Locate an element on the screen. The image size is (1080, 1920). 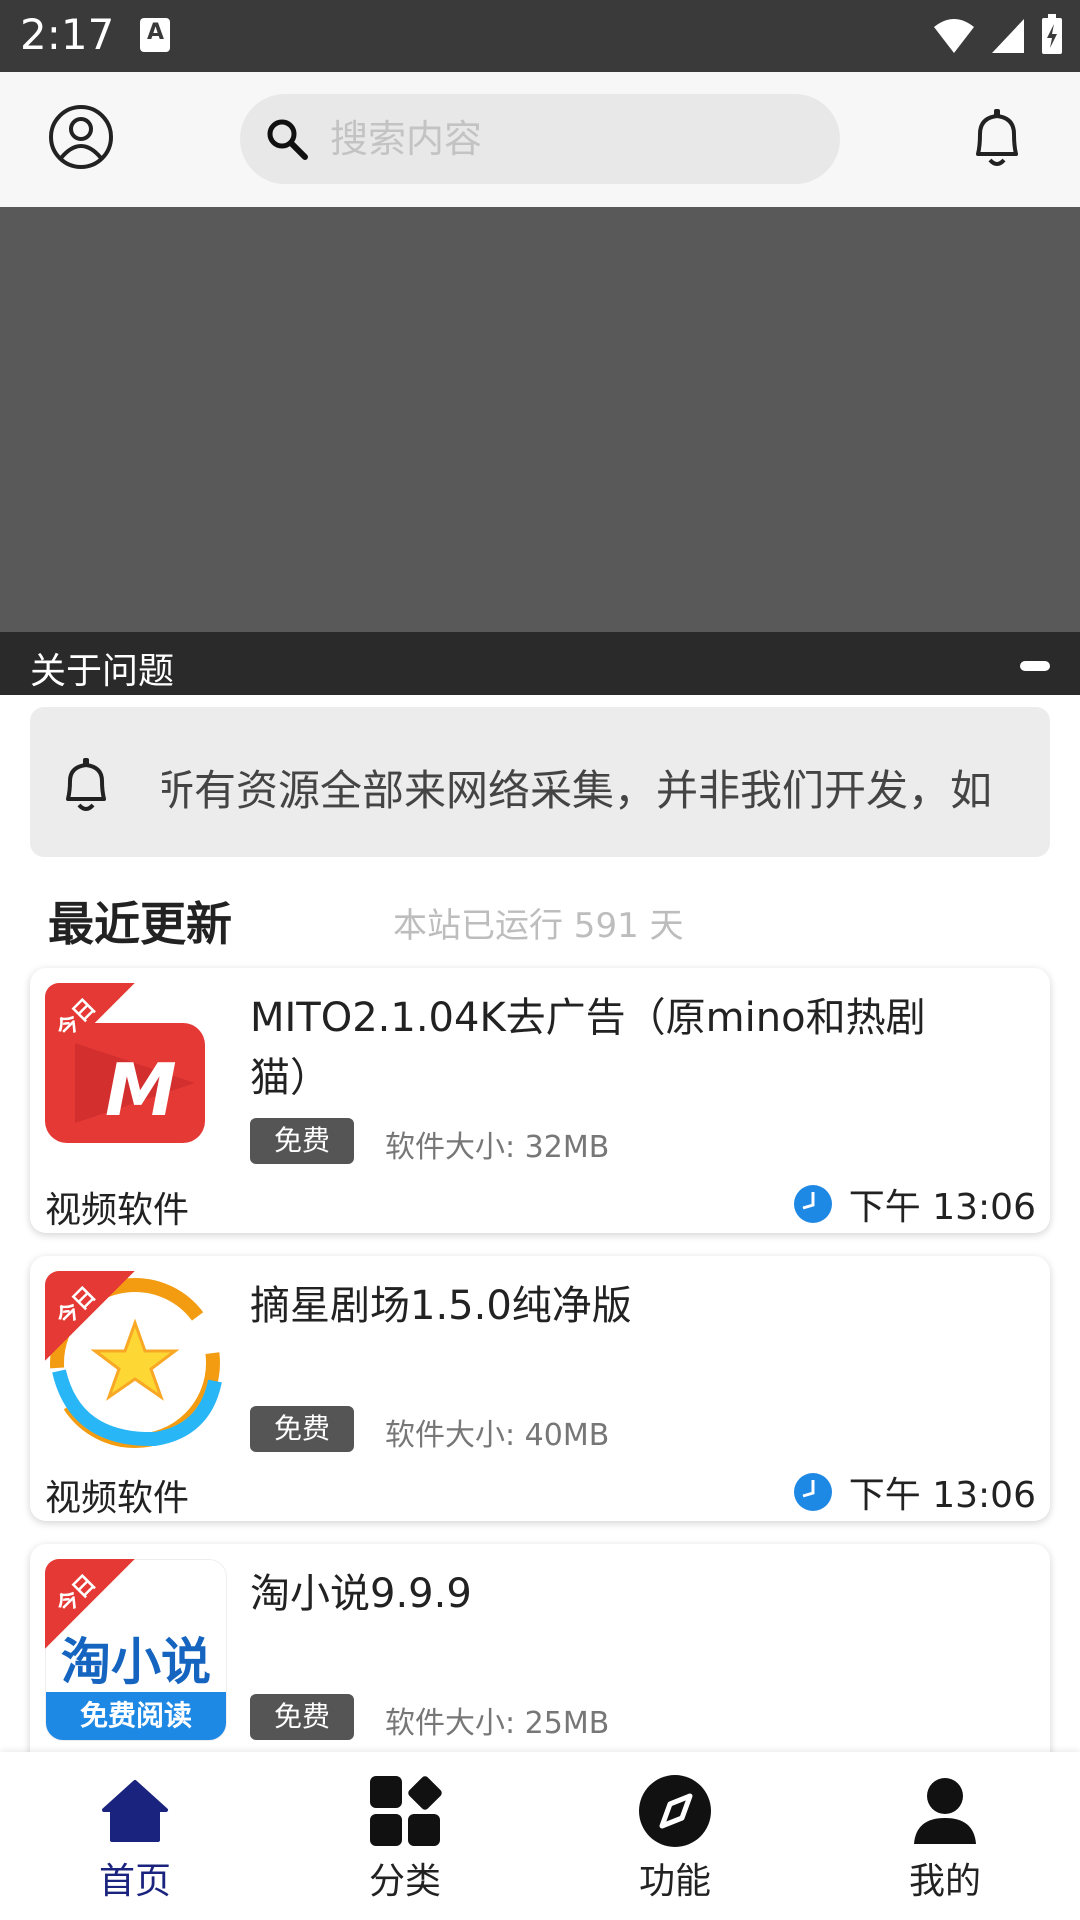
system-icons is located at coordinates (998, 35).